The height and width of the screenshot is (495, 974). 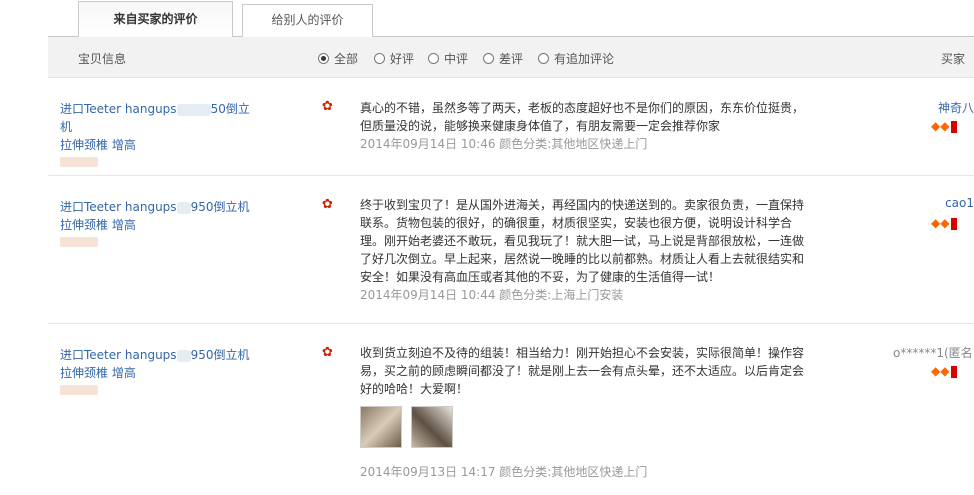 What do you see at coordinates (946, 107) in the screenshot?
I see `buyer-name: 神奇八` at bounding box center [946, 107].